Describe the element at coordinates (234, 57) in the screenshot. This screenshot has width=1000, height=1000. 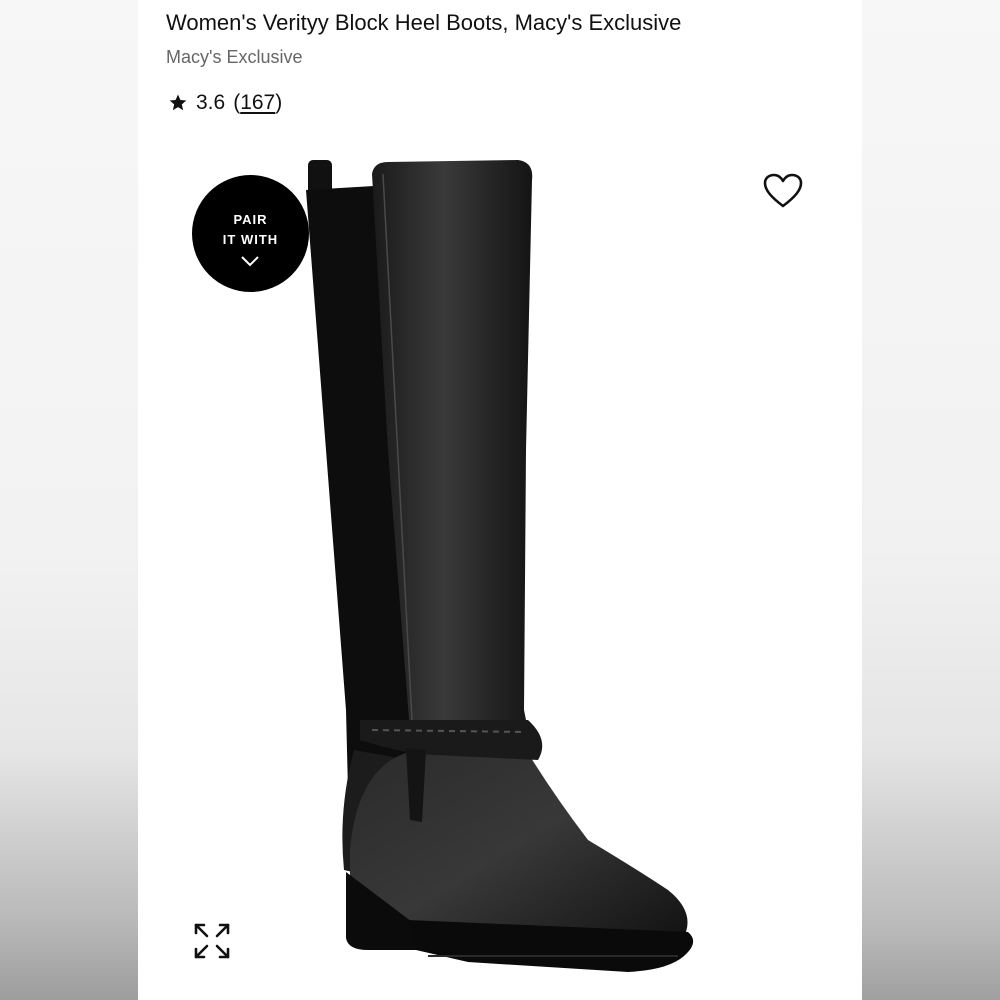
I see `product-brand-link: Macy's Exclusive` at that location.